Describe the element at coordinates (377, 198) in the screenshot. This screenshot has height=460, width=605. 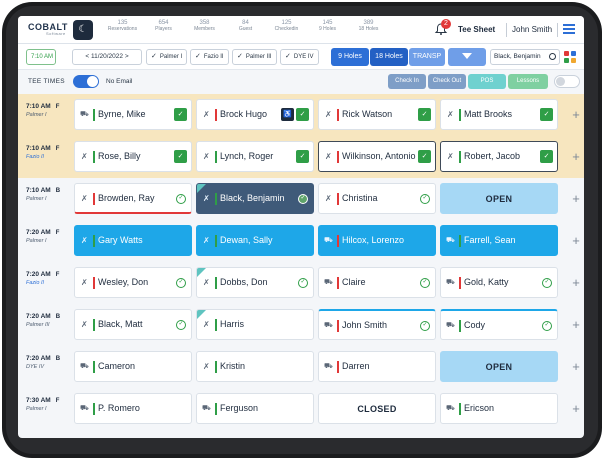
I see `player-slot: ✗ Christina ✓` at that location.